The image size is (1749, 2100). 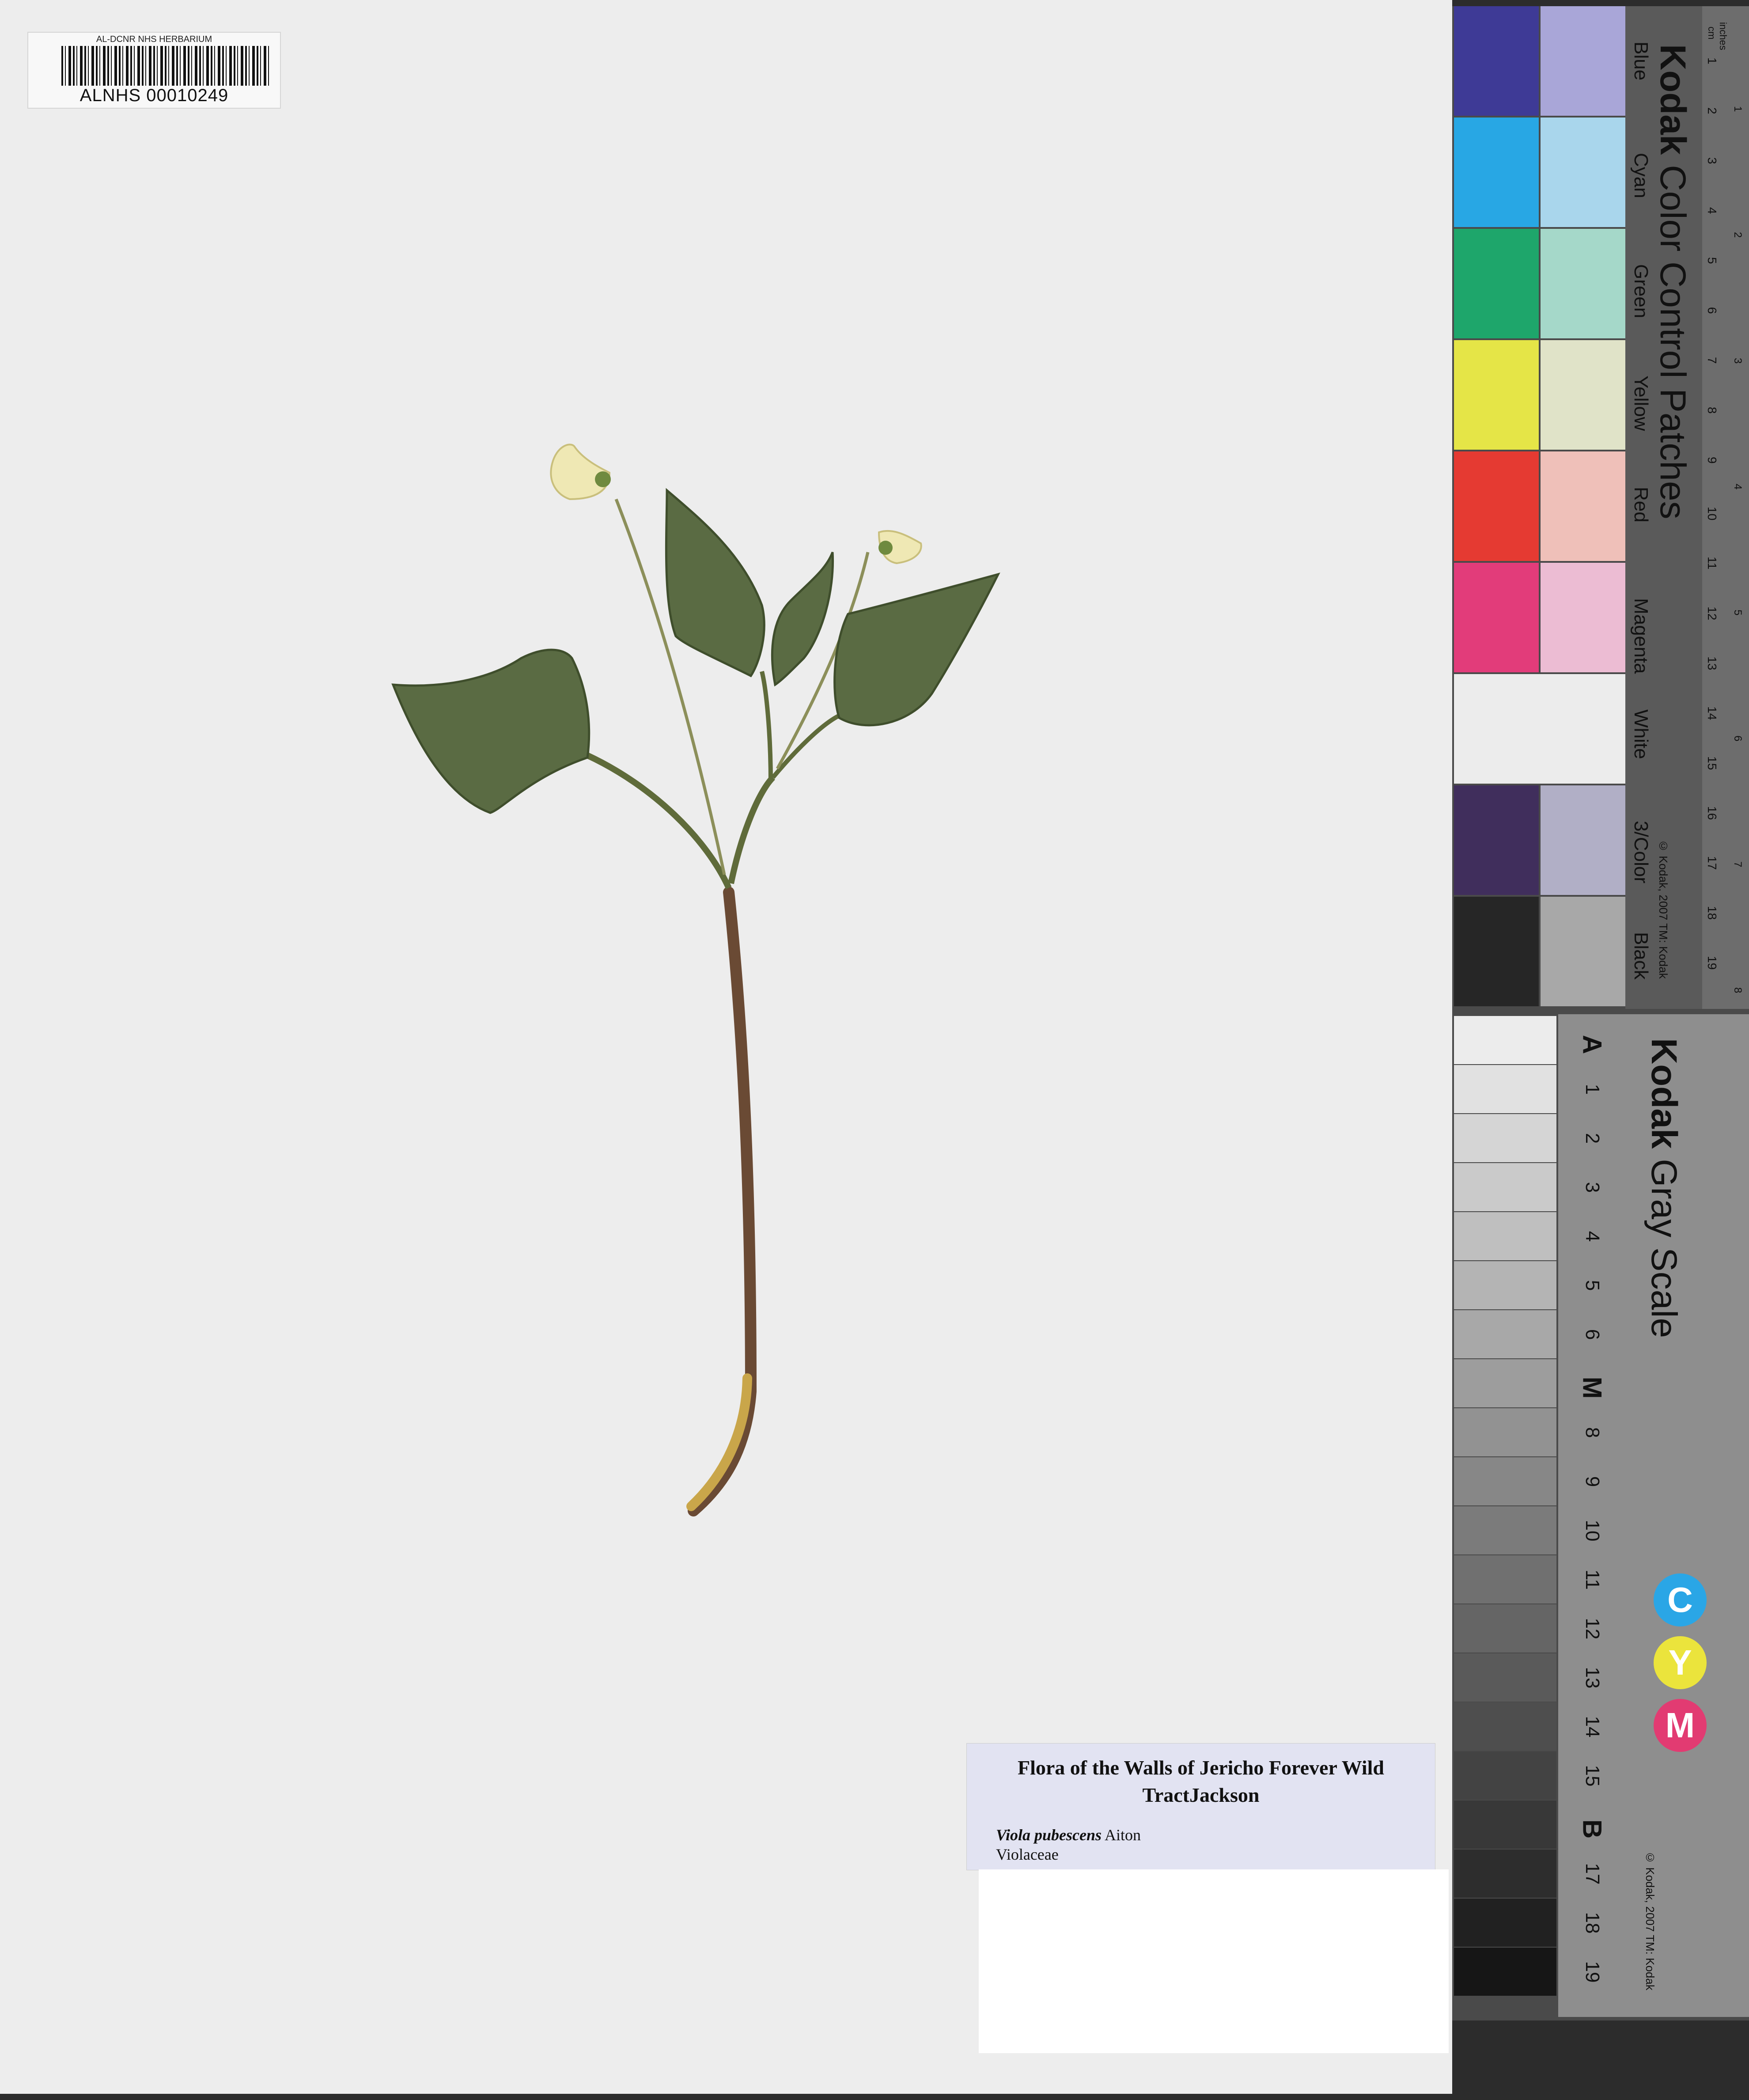 I want to click on gray-step-label: 17, so click(x=1592, y=1874).